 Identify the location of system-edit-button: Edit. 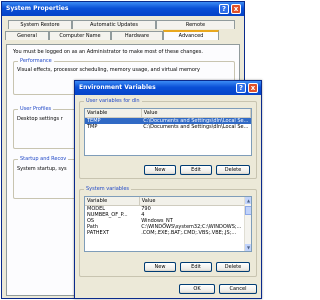
(196, 267).